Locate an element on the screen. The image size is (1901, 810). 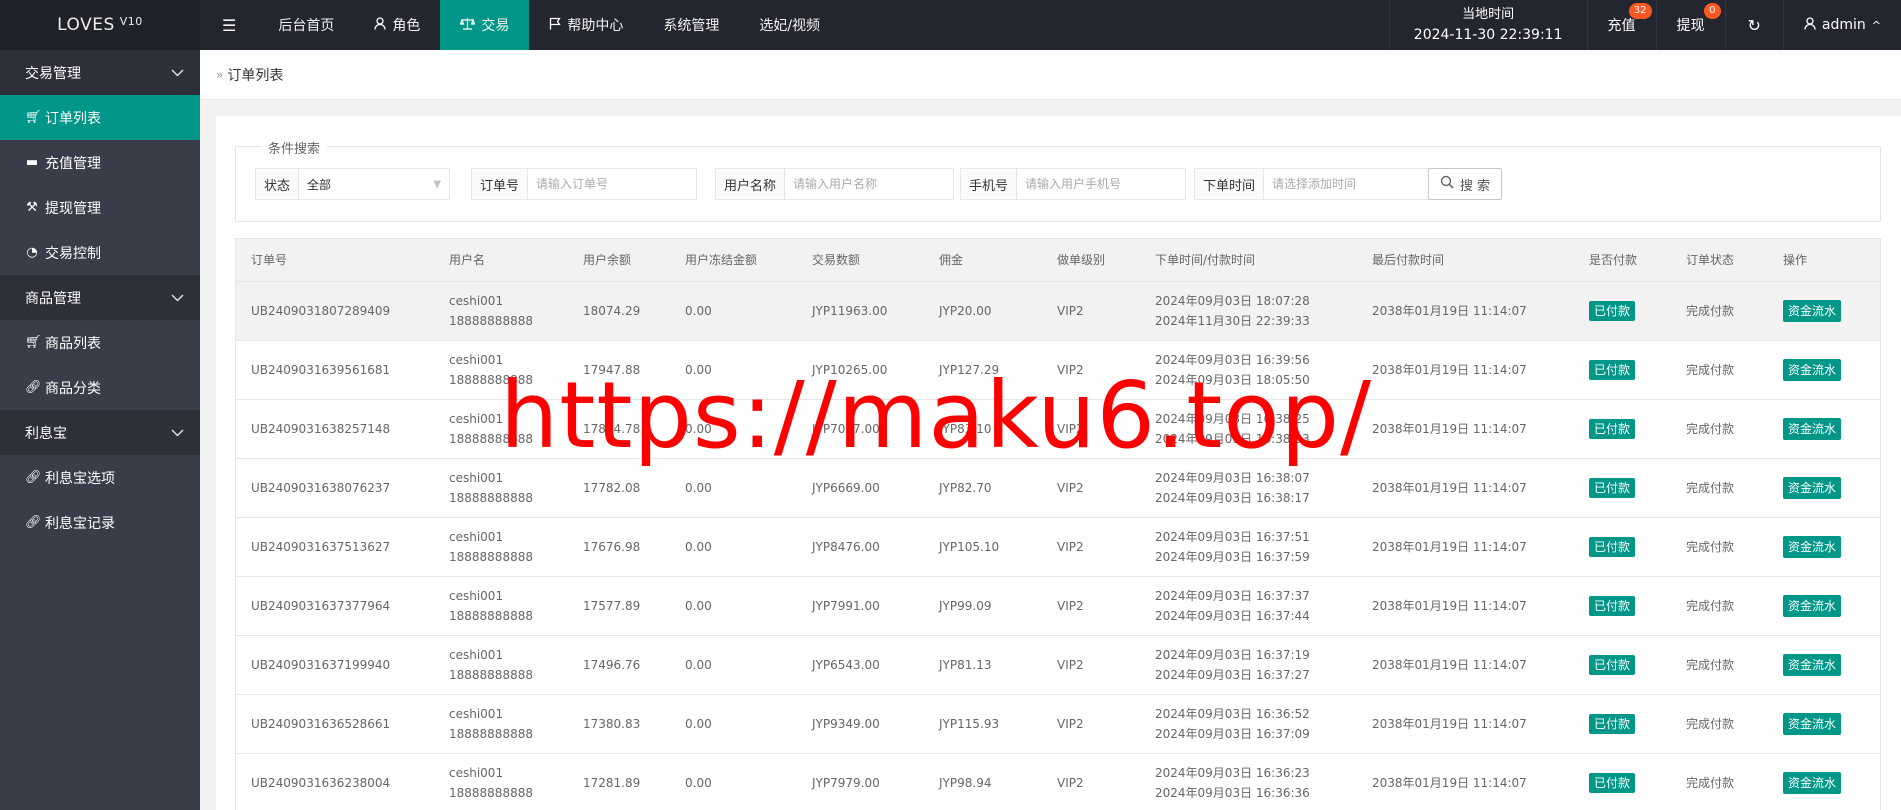
nav-item-trade: 交易 is located at coordinates (485, 25).